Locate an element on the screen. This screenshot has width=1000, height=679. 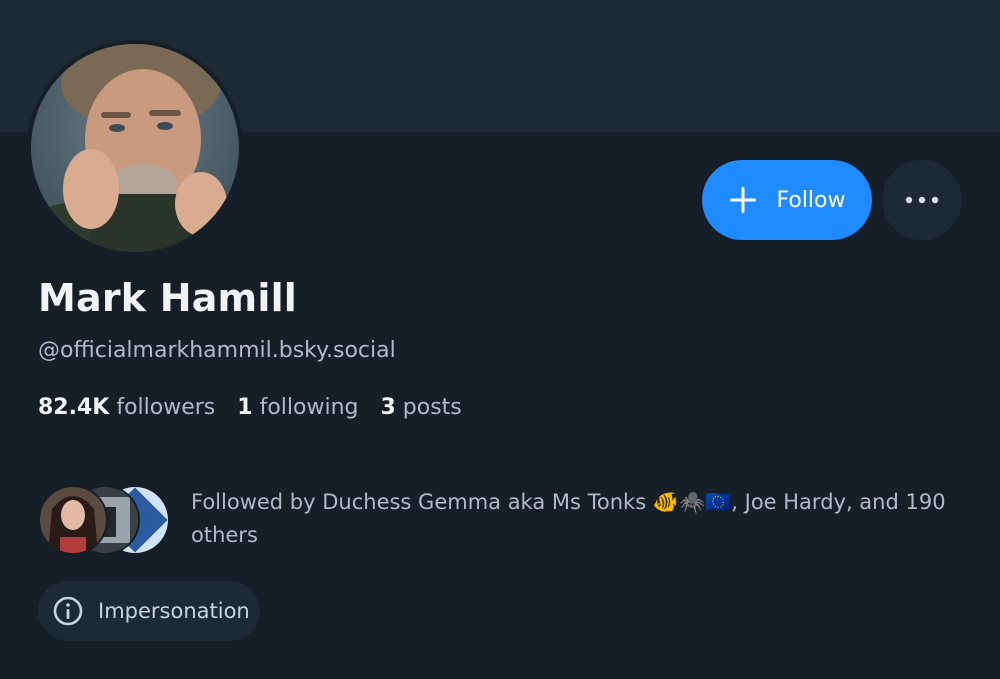
followers-count: 82.4K is located at coordinates (74, 407).